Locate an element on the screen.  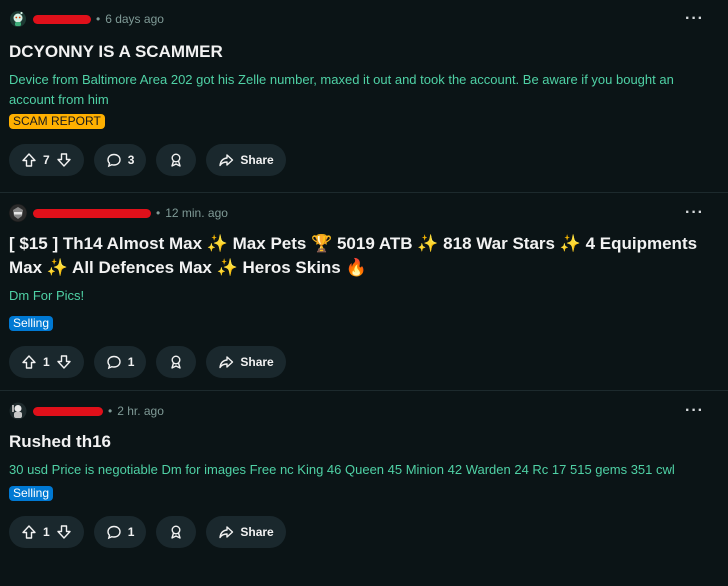
post-meta: • 6 days ago ··· is located at coordinates (364, 19).